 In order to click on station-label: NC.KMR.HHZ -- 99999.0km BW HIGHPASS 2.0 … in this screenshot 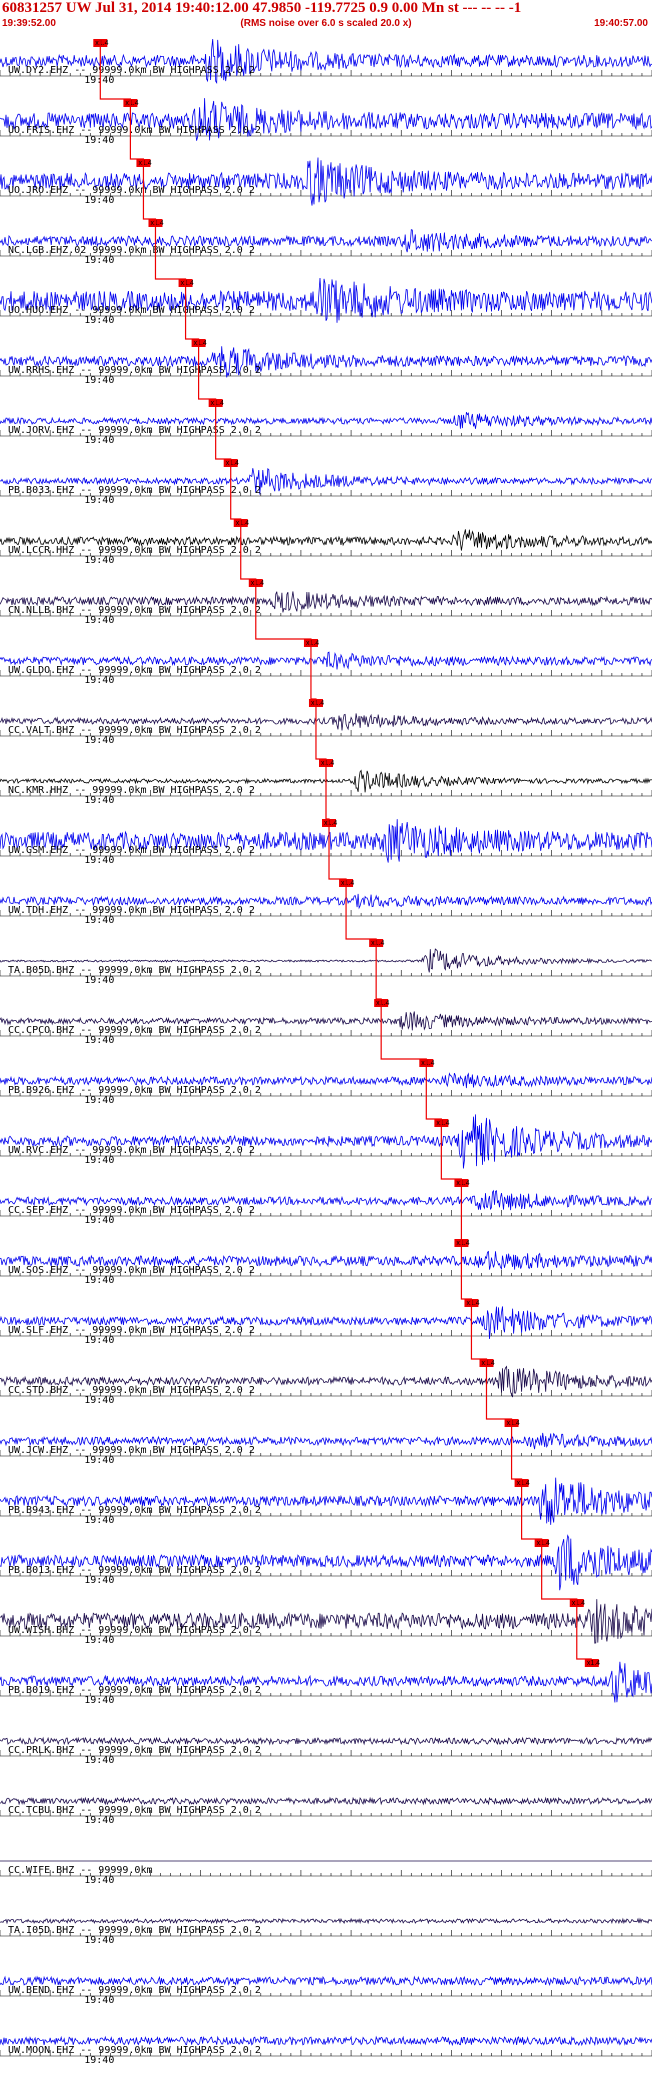, I will do `click(131, 790)`.